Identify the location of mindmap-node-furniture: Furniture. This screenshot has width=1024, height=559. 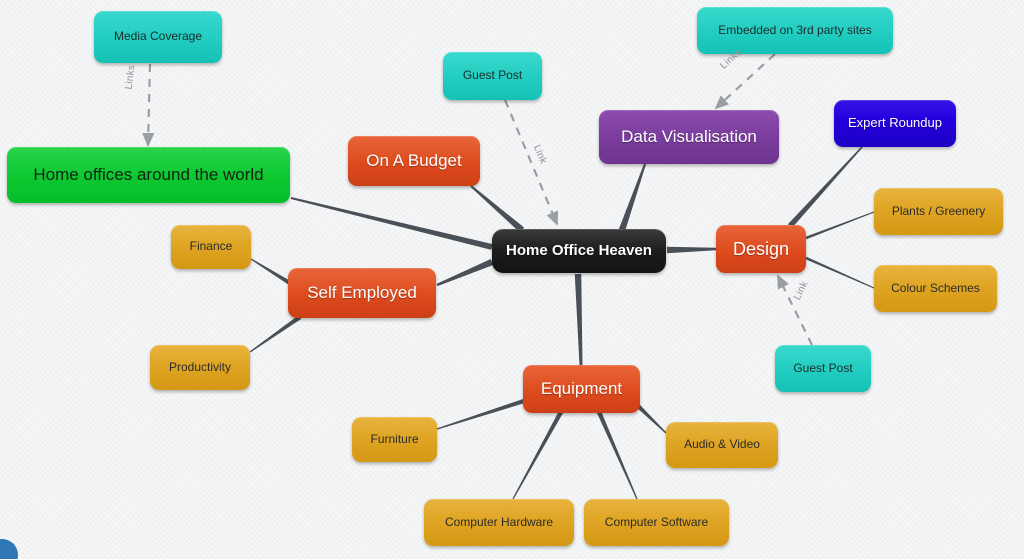
(394, 439).